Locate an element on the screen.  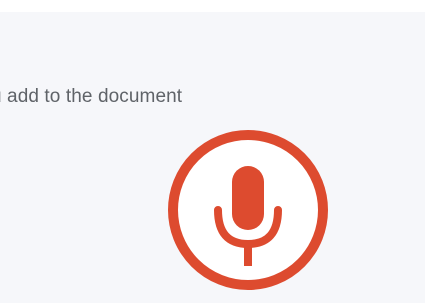
voice-typing-instruction: u add to the document is located at coordinates (91, 96).